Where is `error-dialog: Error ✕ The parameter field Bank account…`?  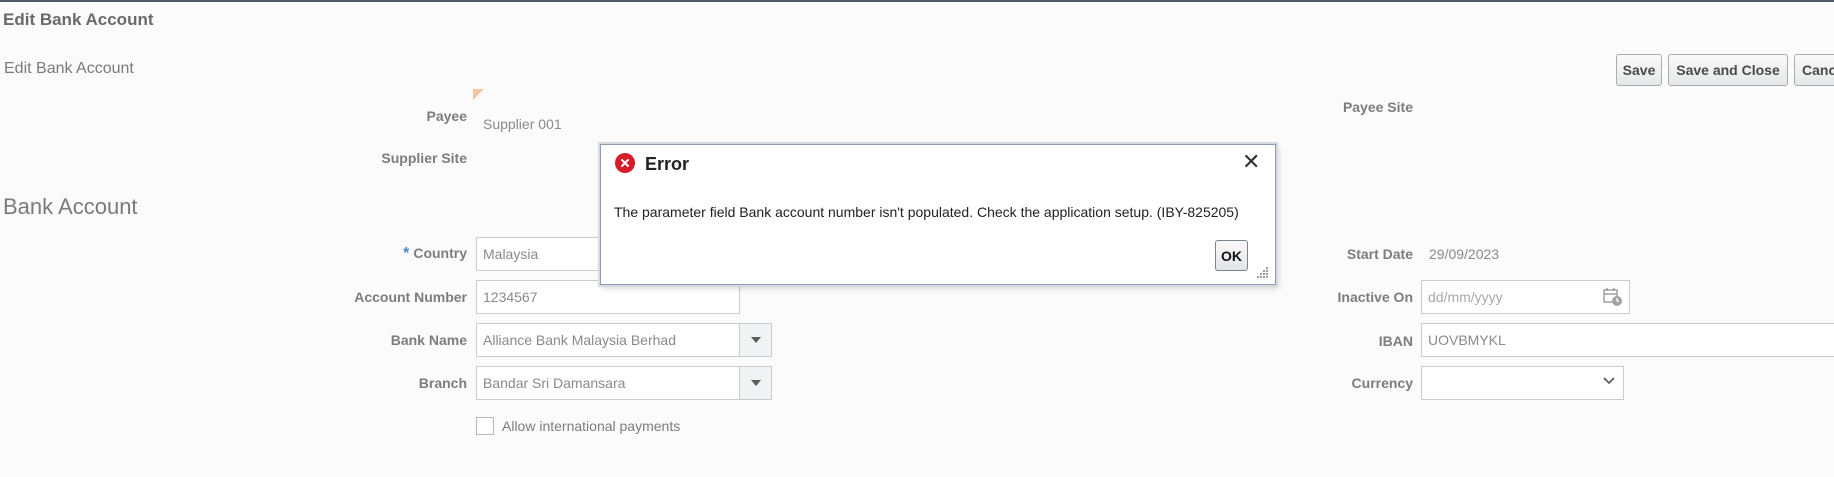
error-dialog: Error ✕ The parameter field Bank account… is located at coordinates (938, 214).